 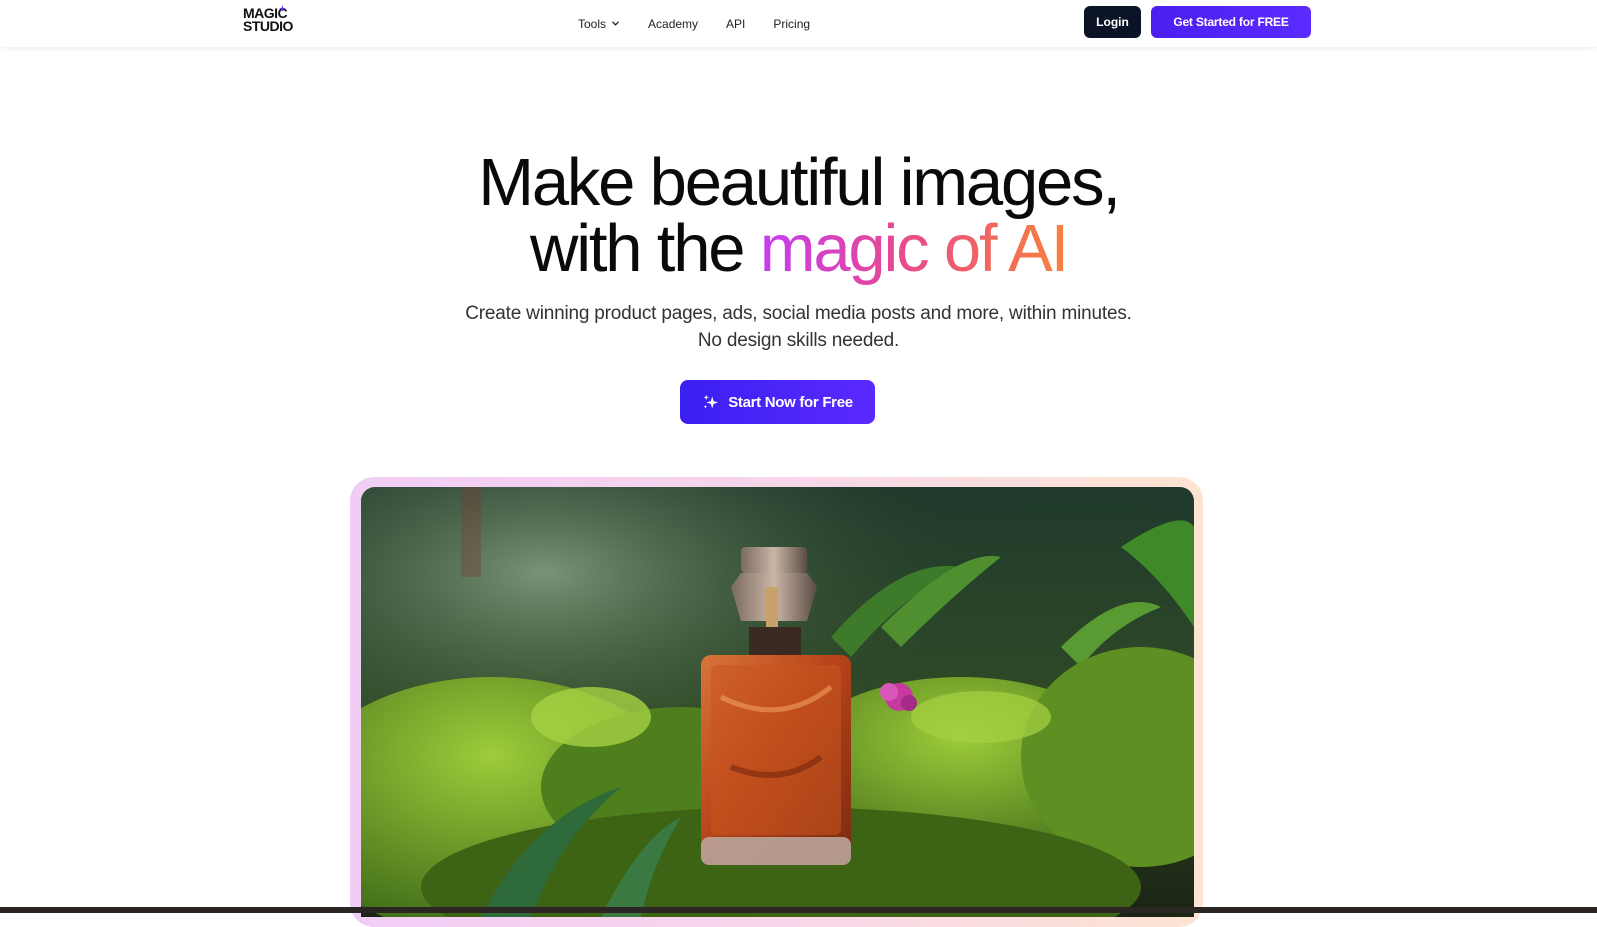 I want to click on headline-line-2-prefix: with the, so click(x=638, y=248).